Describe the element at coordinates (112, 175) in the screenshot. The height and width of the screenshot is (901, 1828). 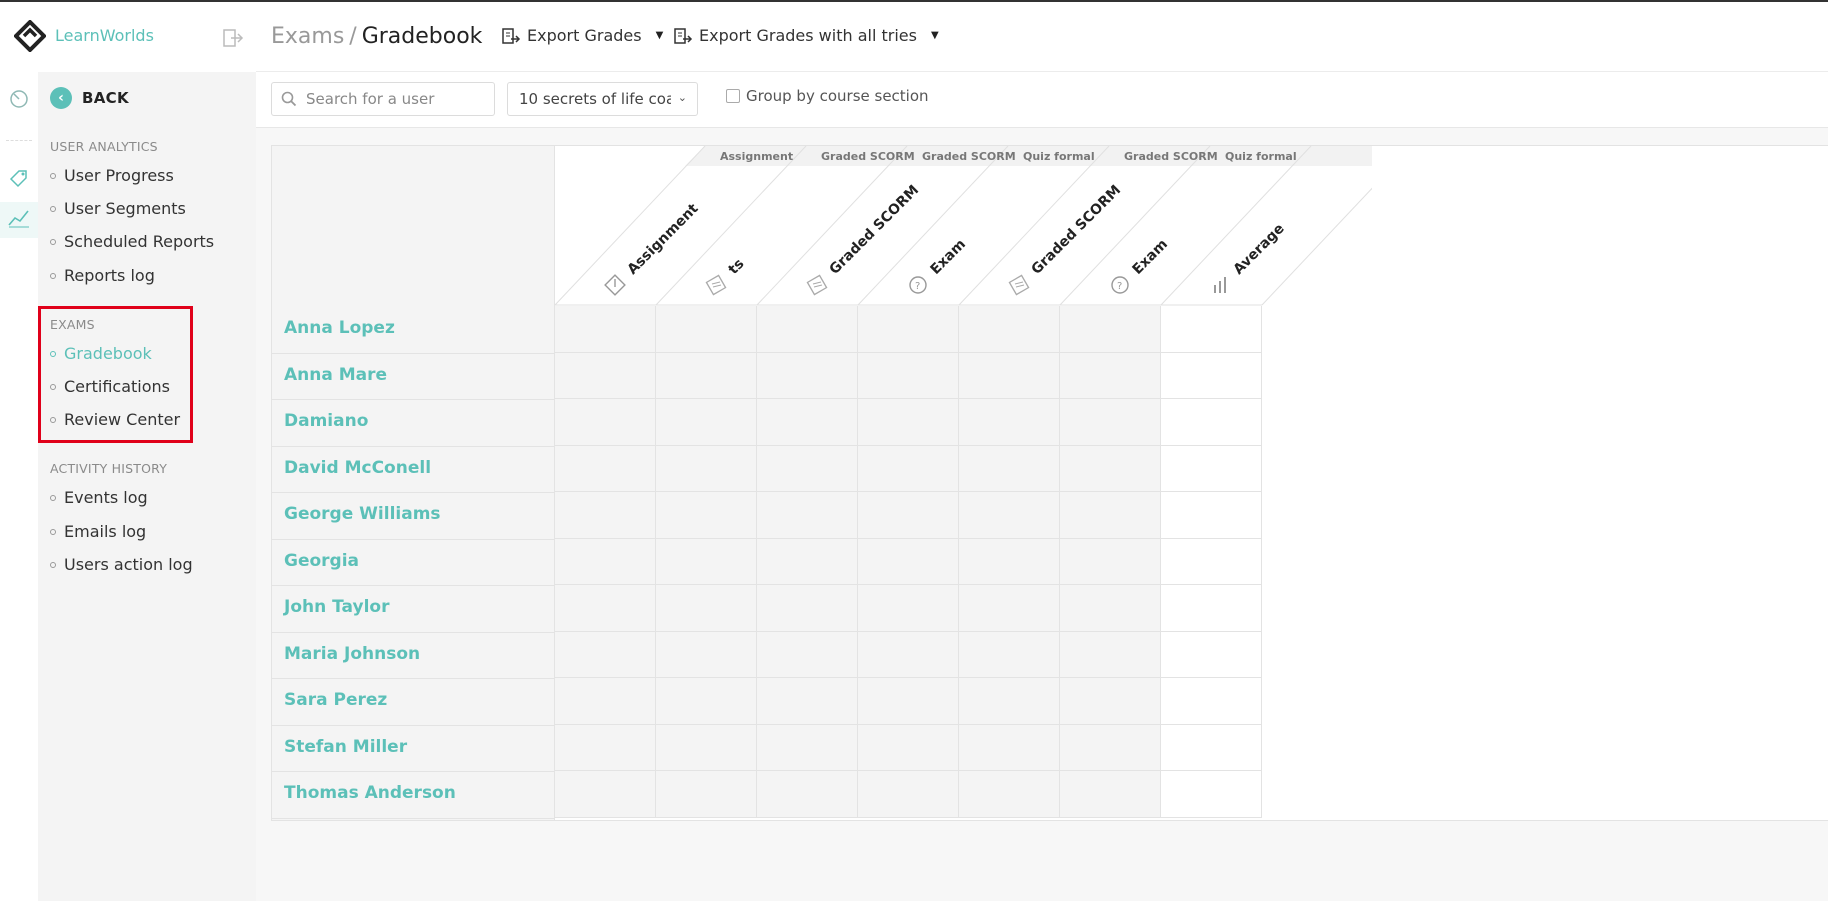
I see `sidebar-item-user-progress: User Progress` at that location.